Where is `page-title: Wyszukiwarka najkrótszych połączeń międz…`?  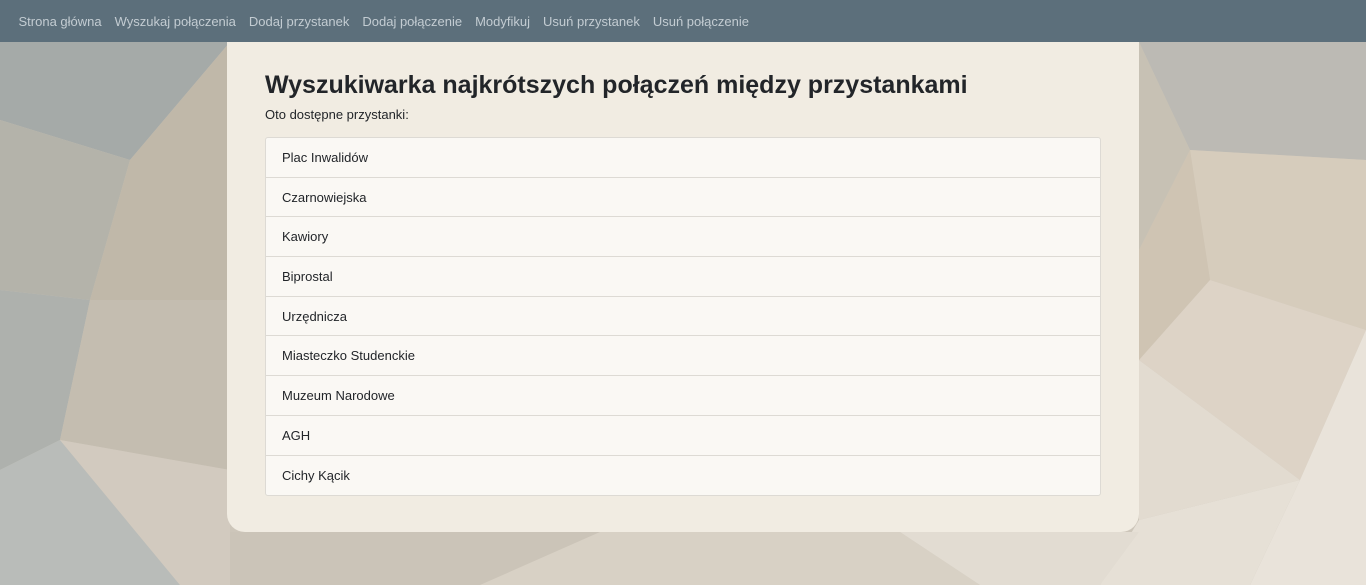 page-title: Wyszukiwarka najkrótszych połączeń międz… is located at coordinates (616, 85).